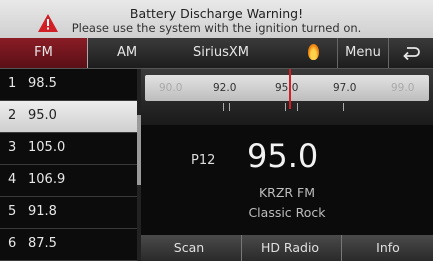 The height and width of the screenshot is (261, 433). Describe the element at coordinates (216, 13) in the screenshot. I see `warning-title: Battery Discharge Warning!` at that location.